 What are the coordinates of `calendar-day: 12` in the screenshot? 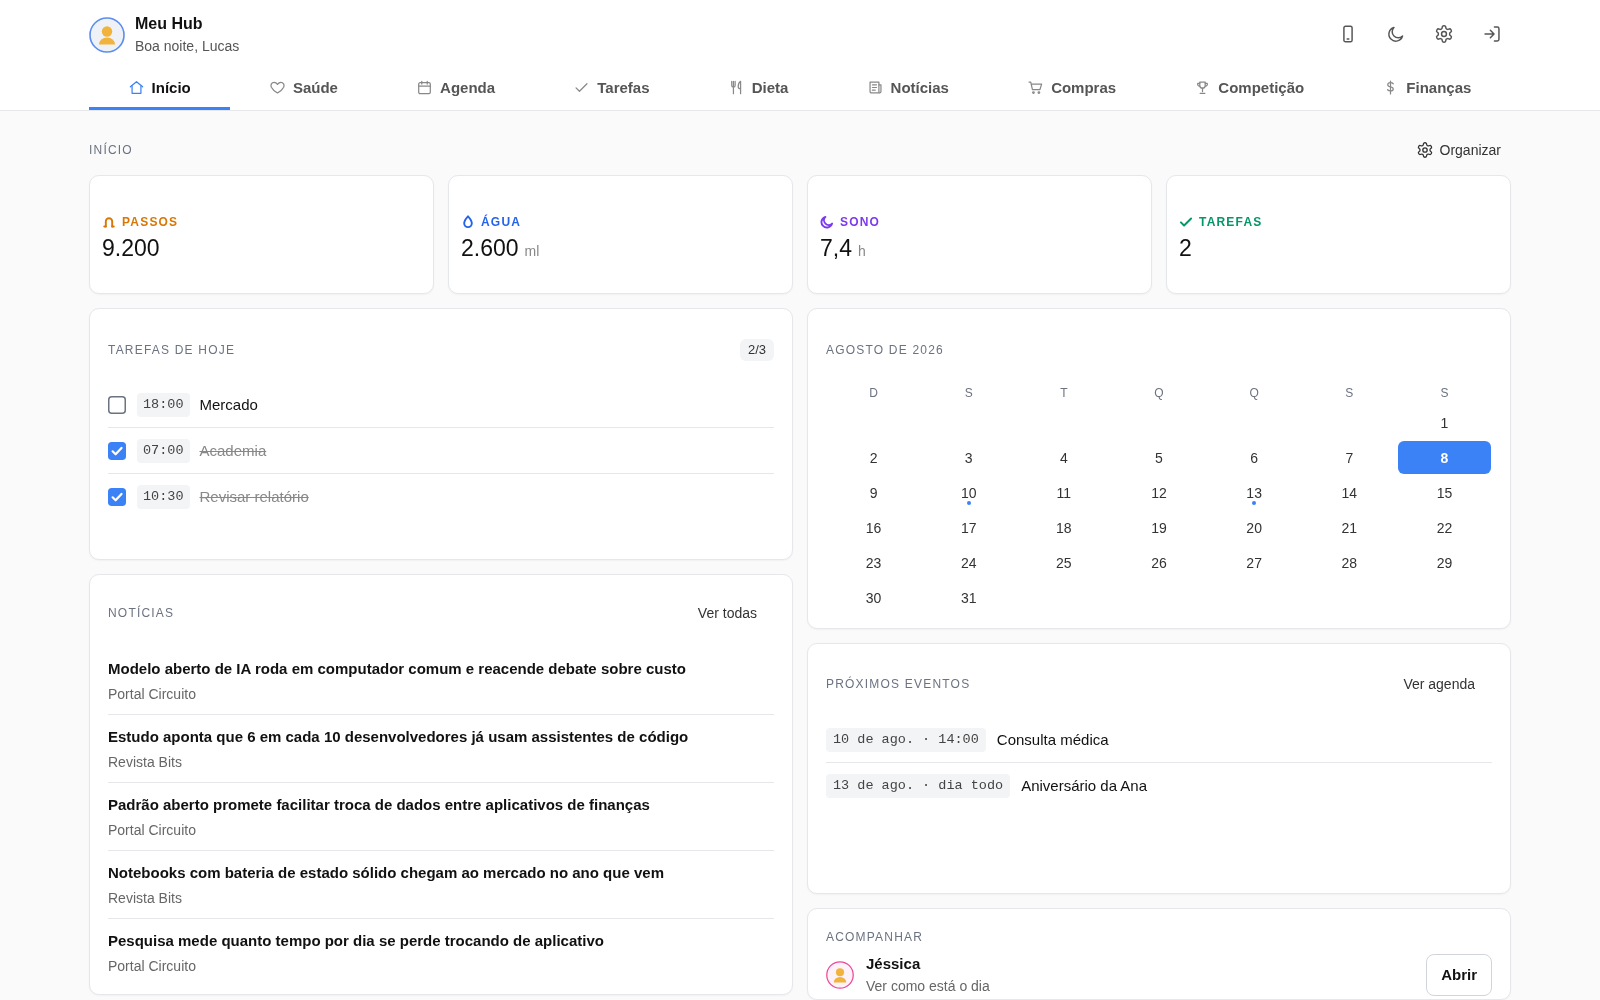 It's located at (1159, 492).